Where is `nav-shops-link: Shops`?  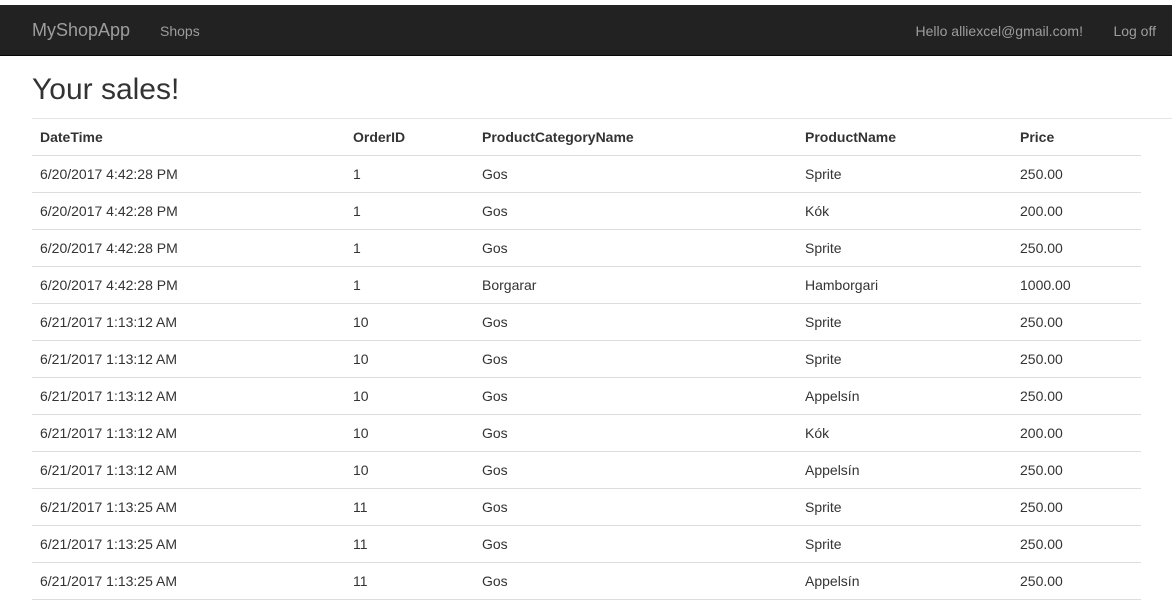
nav-shops-link: Shops is located at coordinates (180, 31).